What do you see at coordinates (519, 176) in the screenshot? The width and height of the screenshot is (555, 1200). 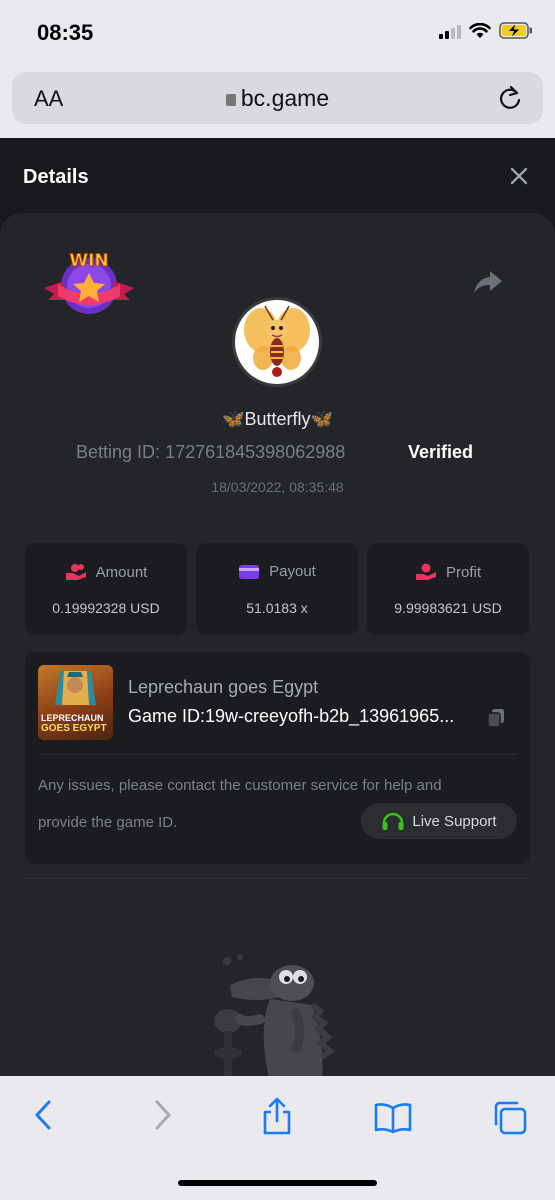 I see `close-icon` at bounding box center [519, 176].